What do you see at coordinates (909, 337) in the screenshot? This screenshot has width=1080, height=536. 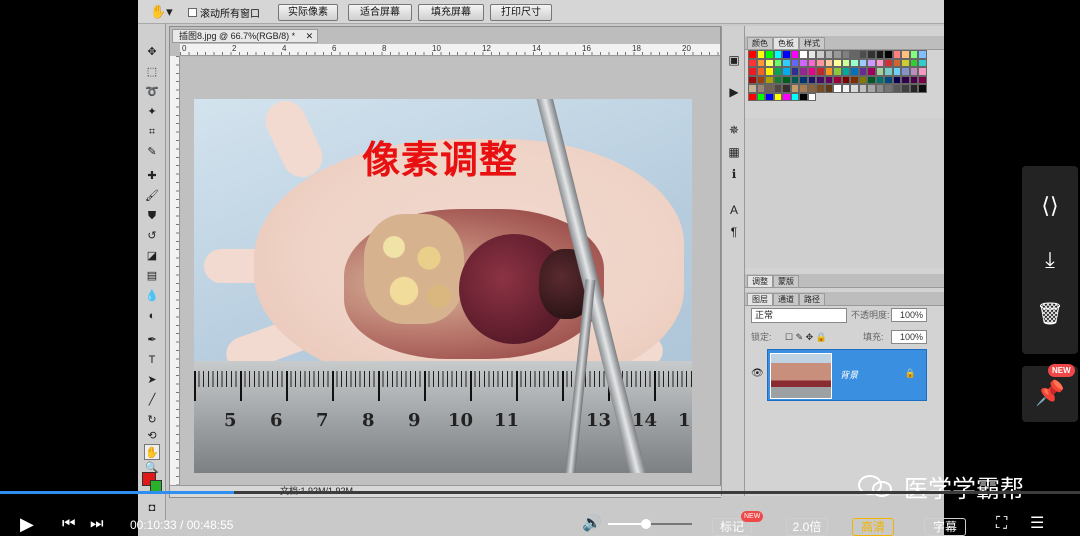 I see `fill-field: 100%` at bounding box center [909, 337].